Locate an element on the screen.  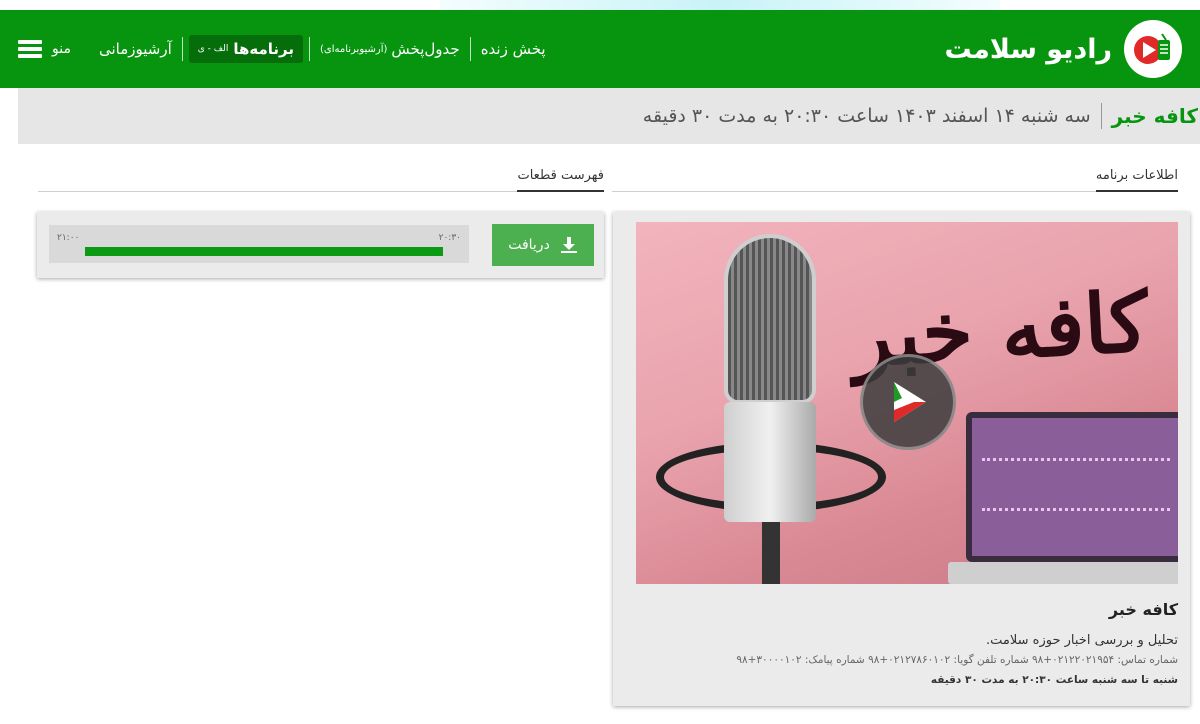
hamburger-icon is located at coordinates (30, 49).